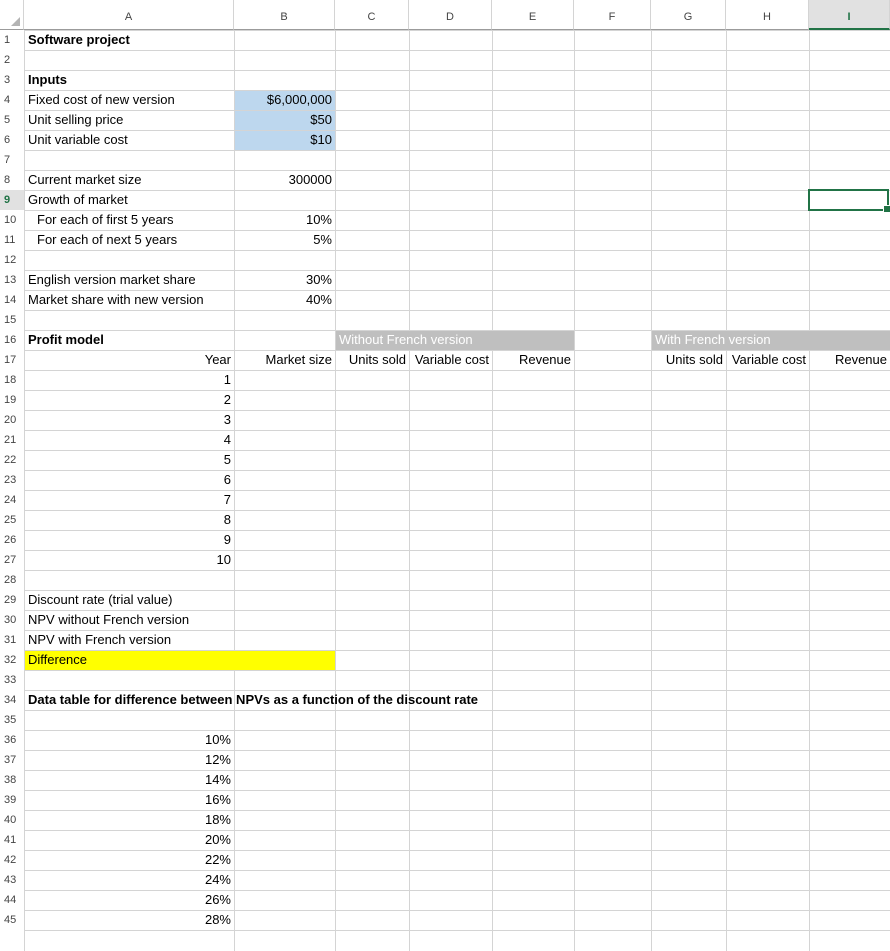 The height and width of the screenshot is (951, 890). I want to click on row-header: 15, so click(12, 320).